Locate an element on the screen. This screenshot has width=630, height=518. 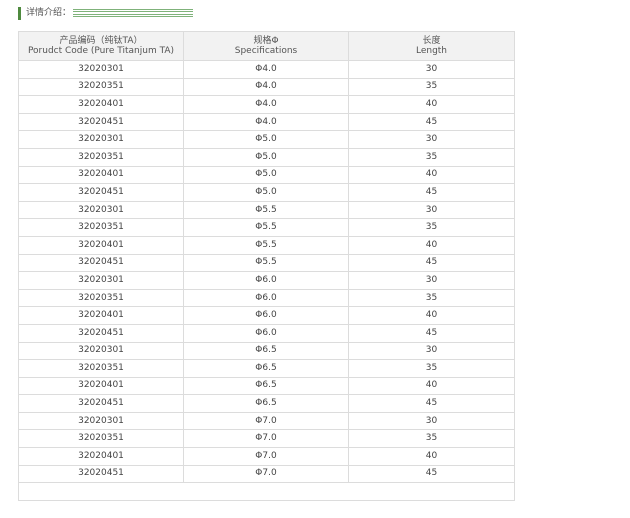
section-divider-lines is located at coordinates (133, 13).